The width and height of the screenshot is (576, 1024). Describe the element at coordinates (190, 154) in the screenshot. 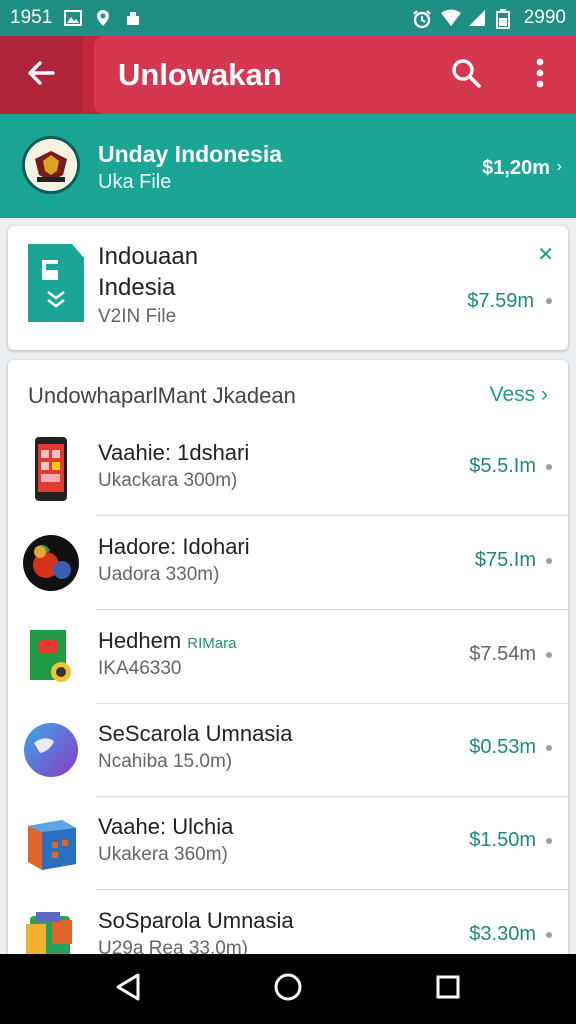

I see `banner-name: Unday Indonesia` at that location.